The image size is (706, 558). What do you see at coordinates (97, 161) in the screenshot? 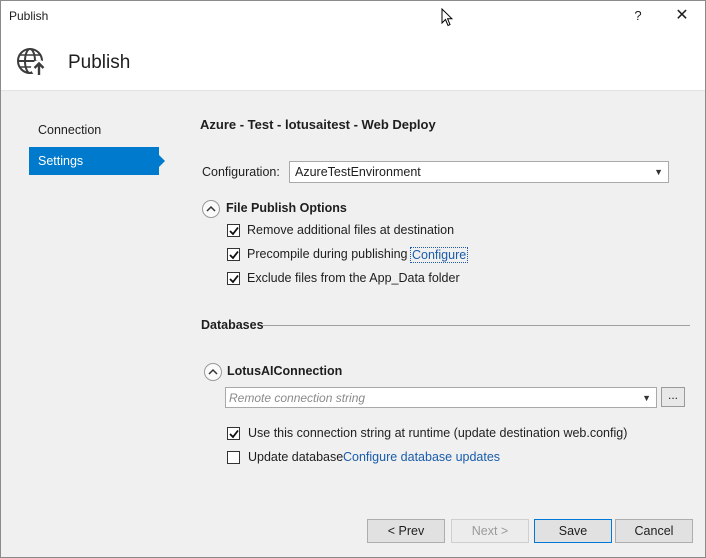
I see `nav-item-settings: Settings` at bounding box center [97, 161].